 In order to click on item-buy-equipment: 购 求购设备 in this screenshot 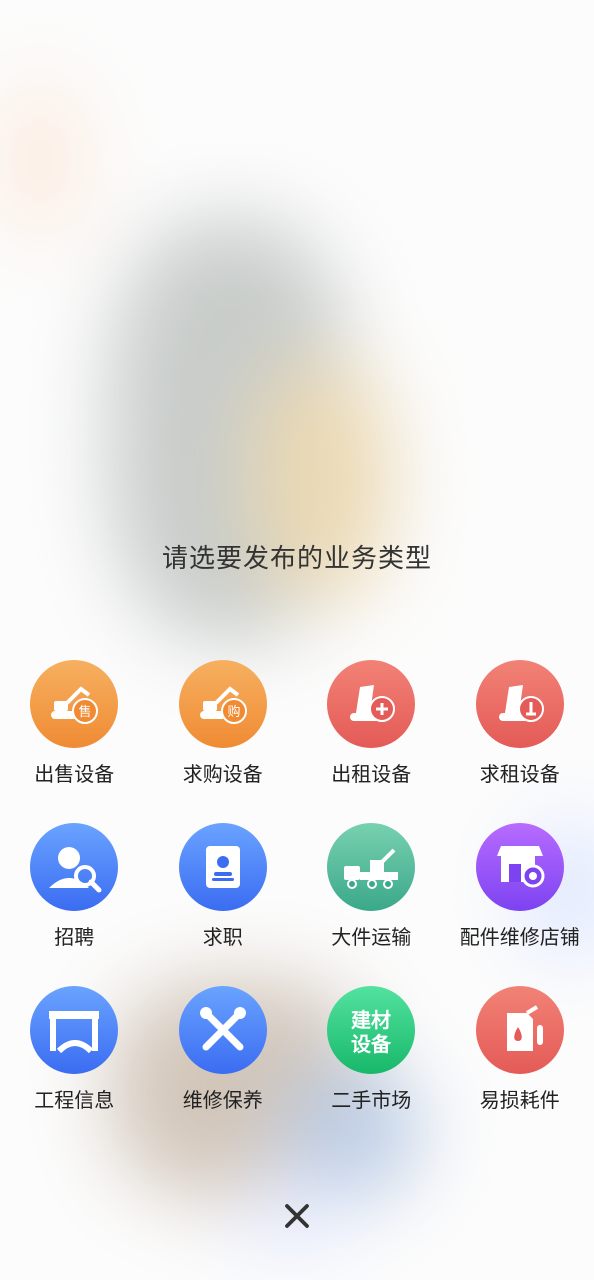, I will do `click(223, 723)`.